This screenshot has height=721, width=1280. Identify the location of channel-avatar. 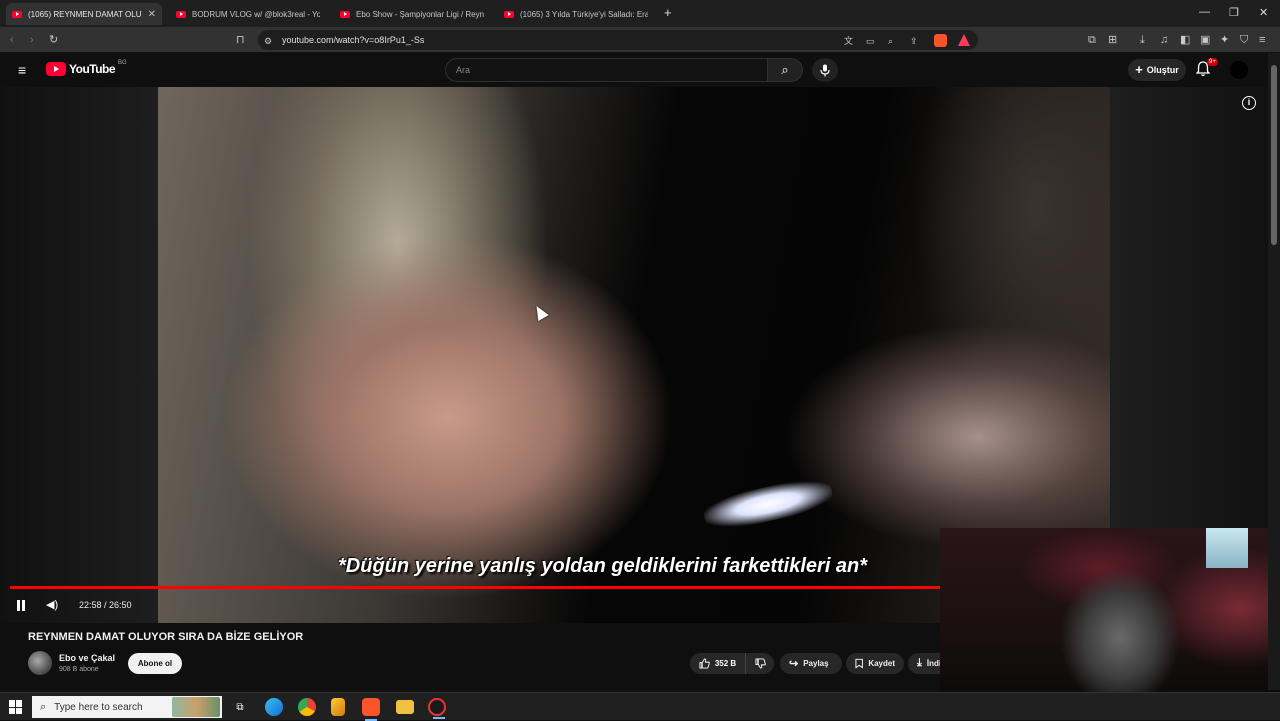
(40, 663).